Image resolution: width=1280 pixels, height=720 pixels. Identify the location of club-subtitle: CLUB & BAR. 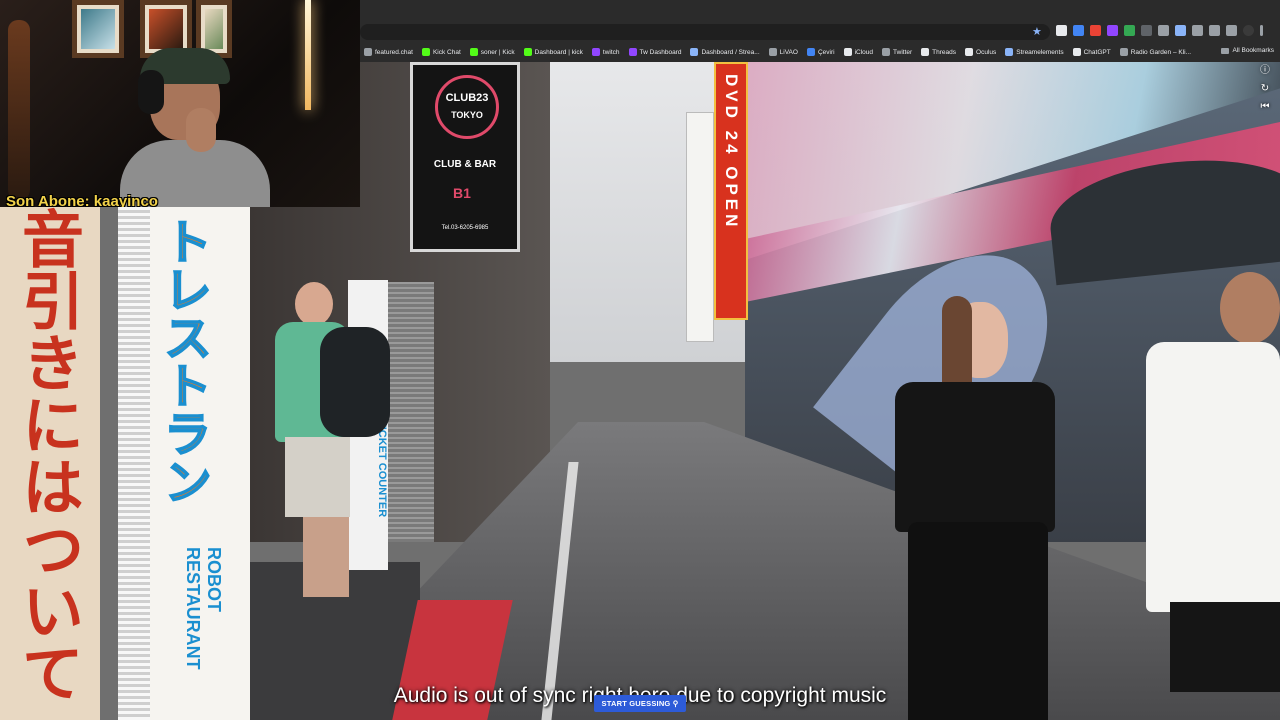
(465, 164).